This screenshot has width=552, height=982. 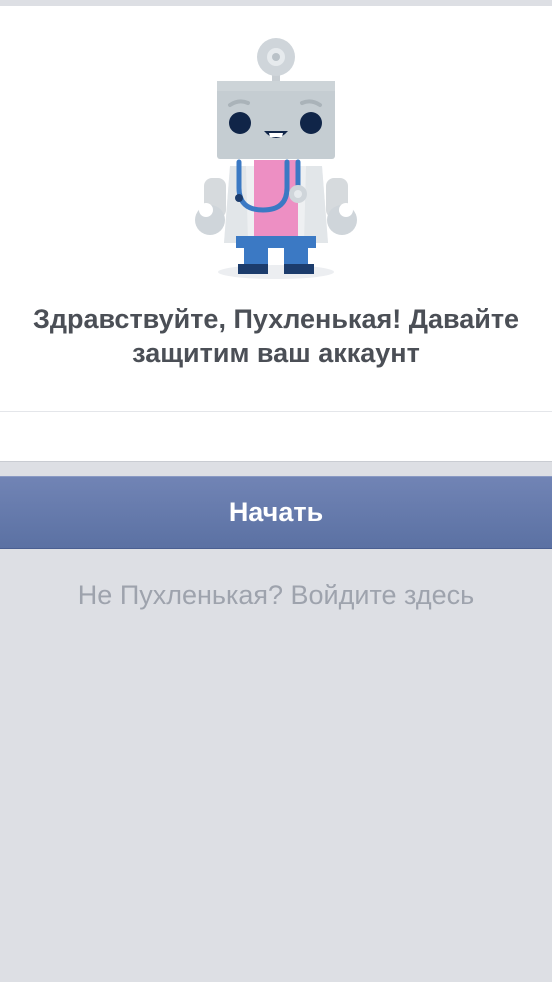 What do you see at coordinates (276, 319) in the screenshot?
I see `greeting-line-1: Здравствуйте, Пухленькая! Давайте` at bounding box center [276, 319].